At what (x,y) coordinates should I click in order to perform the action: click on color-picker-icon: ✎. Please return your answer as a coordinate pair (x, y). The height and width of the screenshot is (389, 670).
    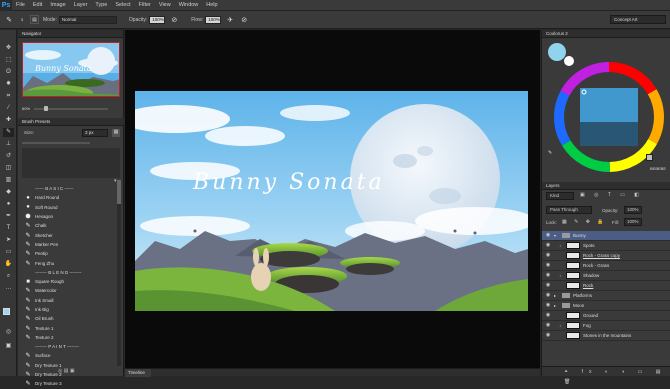
    Looking at the image, I should click on (550, 153).